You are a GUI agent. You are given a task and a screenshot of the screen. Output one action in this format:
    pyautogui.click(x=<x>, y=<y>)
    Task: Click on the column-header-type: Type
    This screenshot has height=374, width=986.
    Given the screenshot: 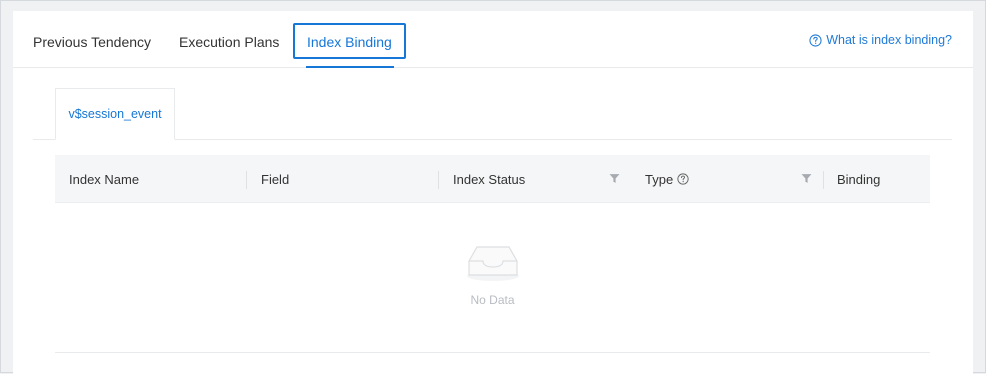 What is the action you would take?
    pyautogui.click(x=727, y=179)
    